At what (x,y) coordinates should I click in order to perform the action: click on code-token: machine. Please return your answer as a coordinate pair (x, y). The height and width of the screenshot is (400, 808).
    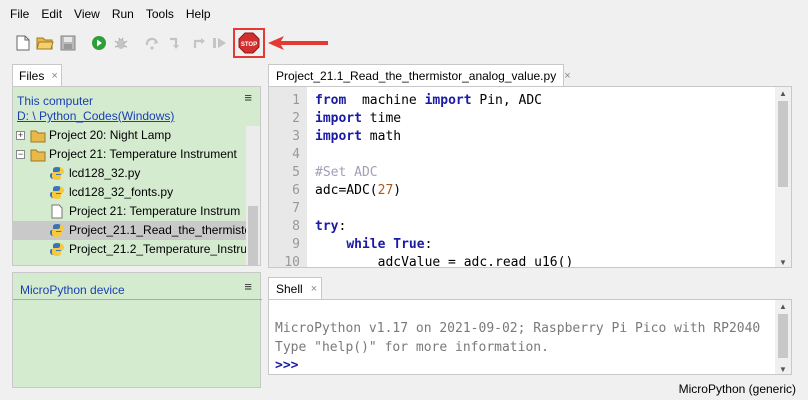
    Looking at the image, I should click on (385, 100).